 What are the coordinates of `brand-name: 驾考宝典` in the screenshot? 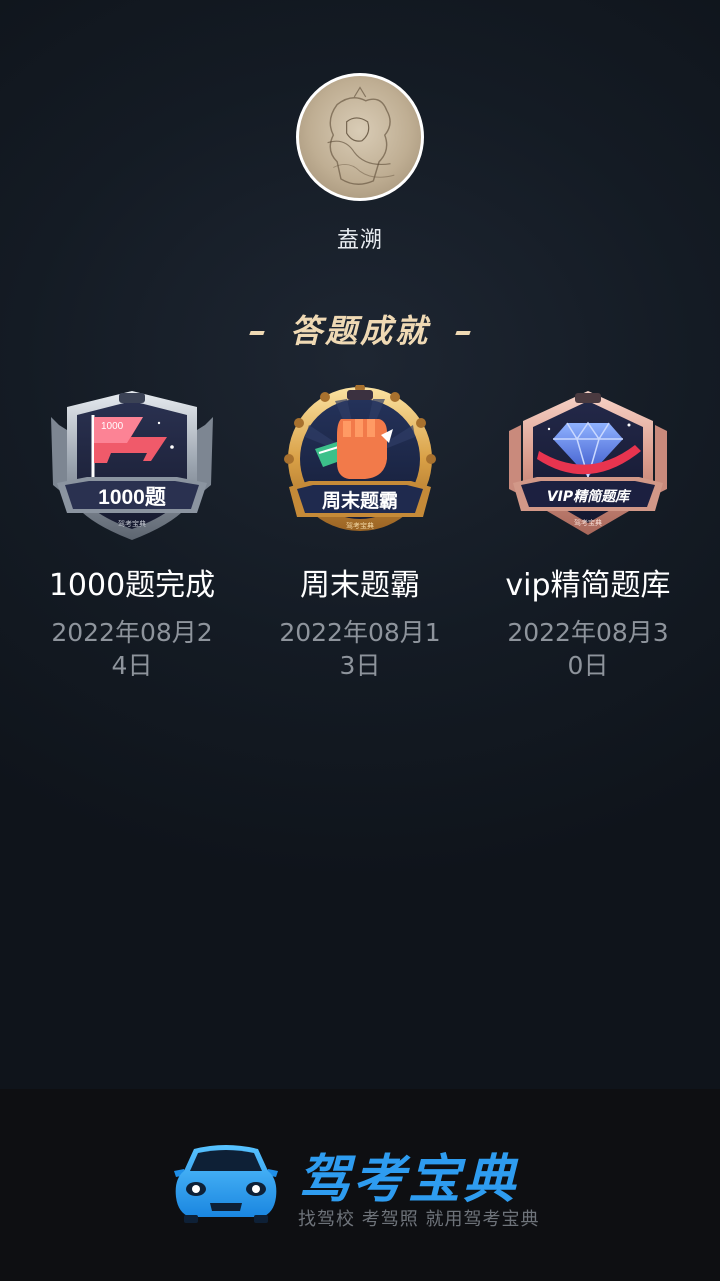 It's located at (408, 1180).